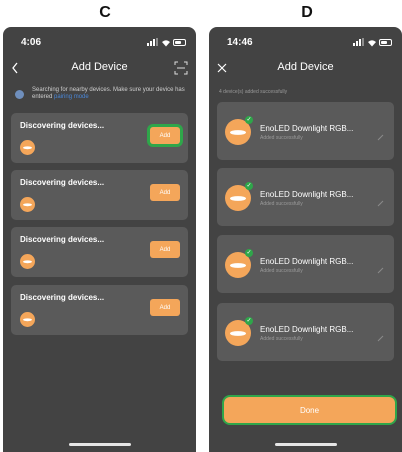  What do you see at coordinates (253, 92) in the screenshot?
I see `added-count-caption: 4 device(s) added successfully` at bounding box center [253, 92].